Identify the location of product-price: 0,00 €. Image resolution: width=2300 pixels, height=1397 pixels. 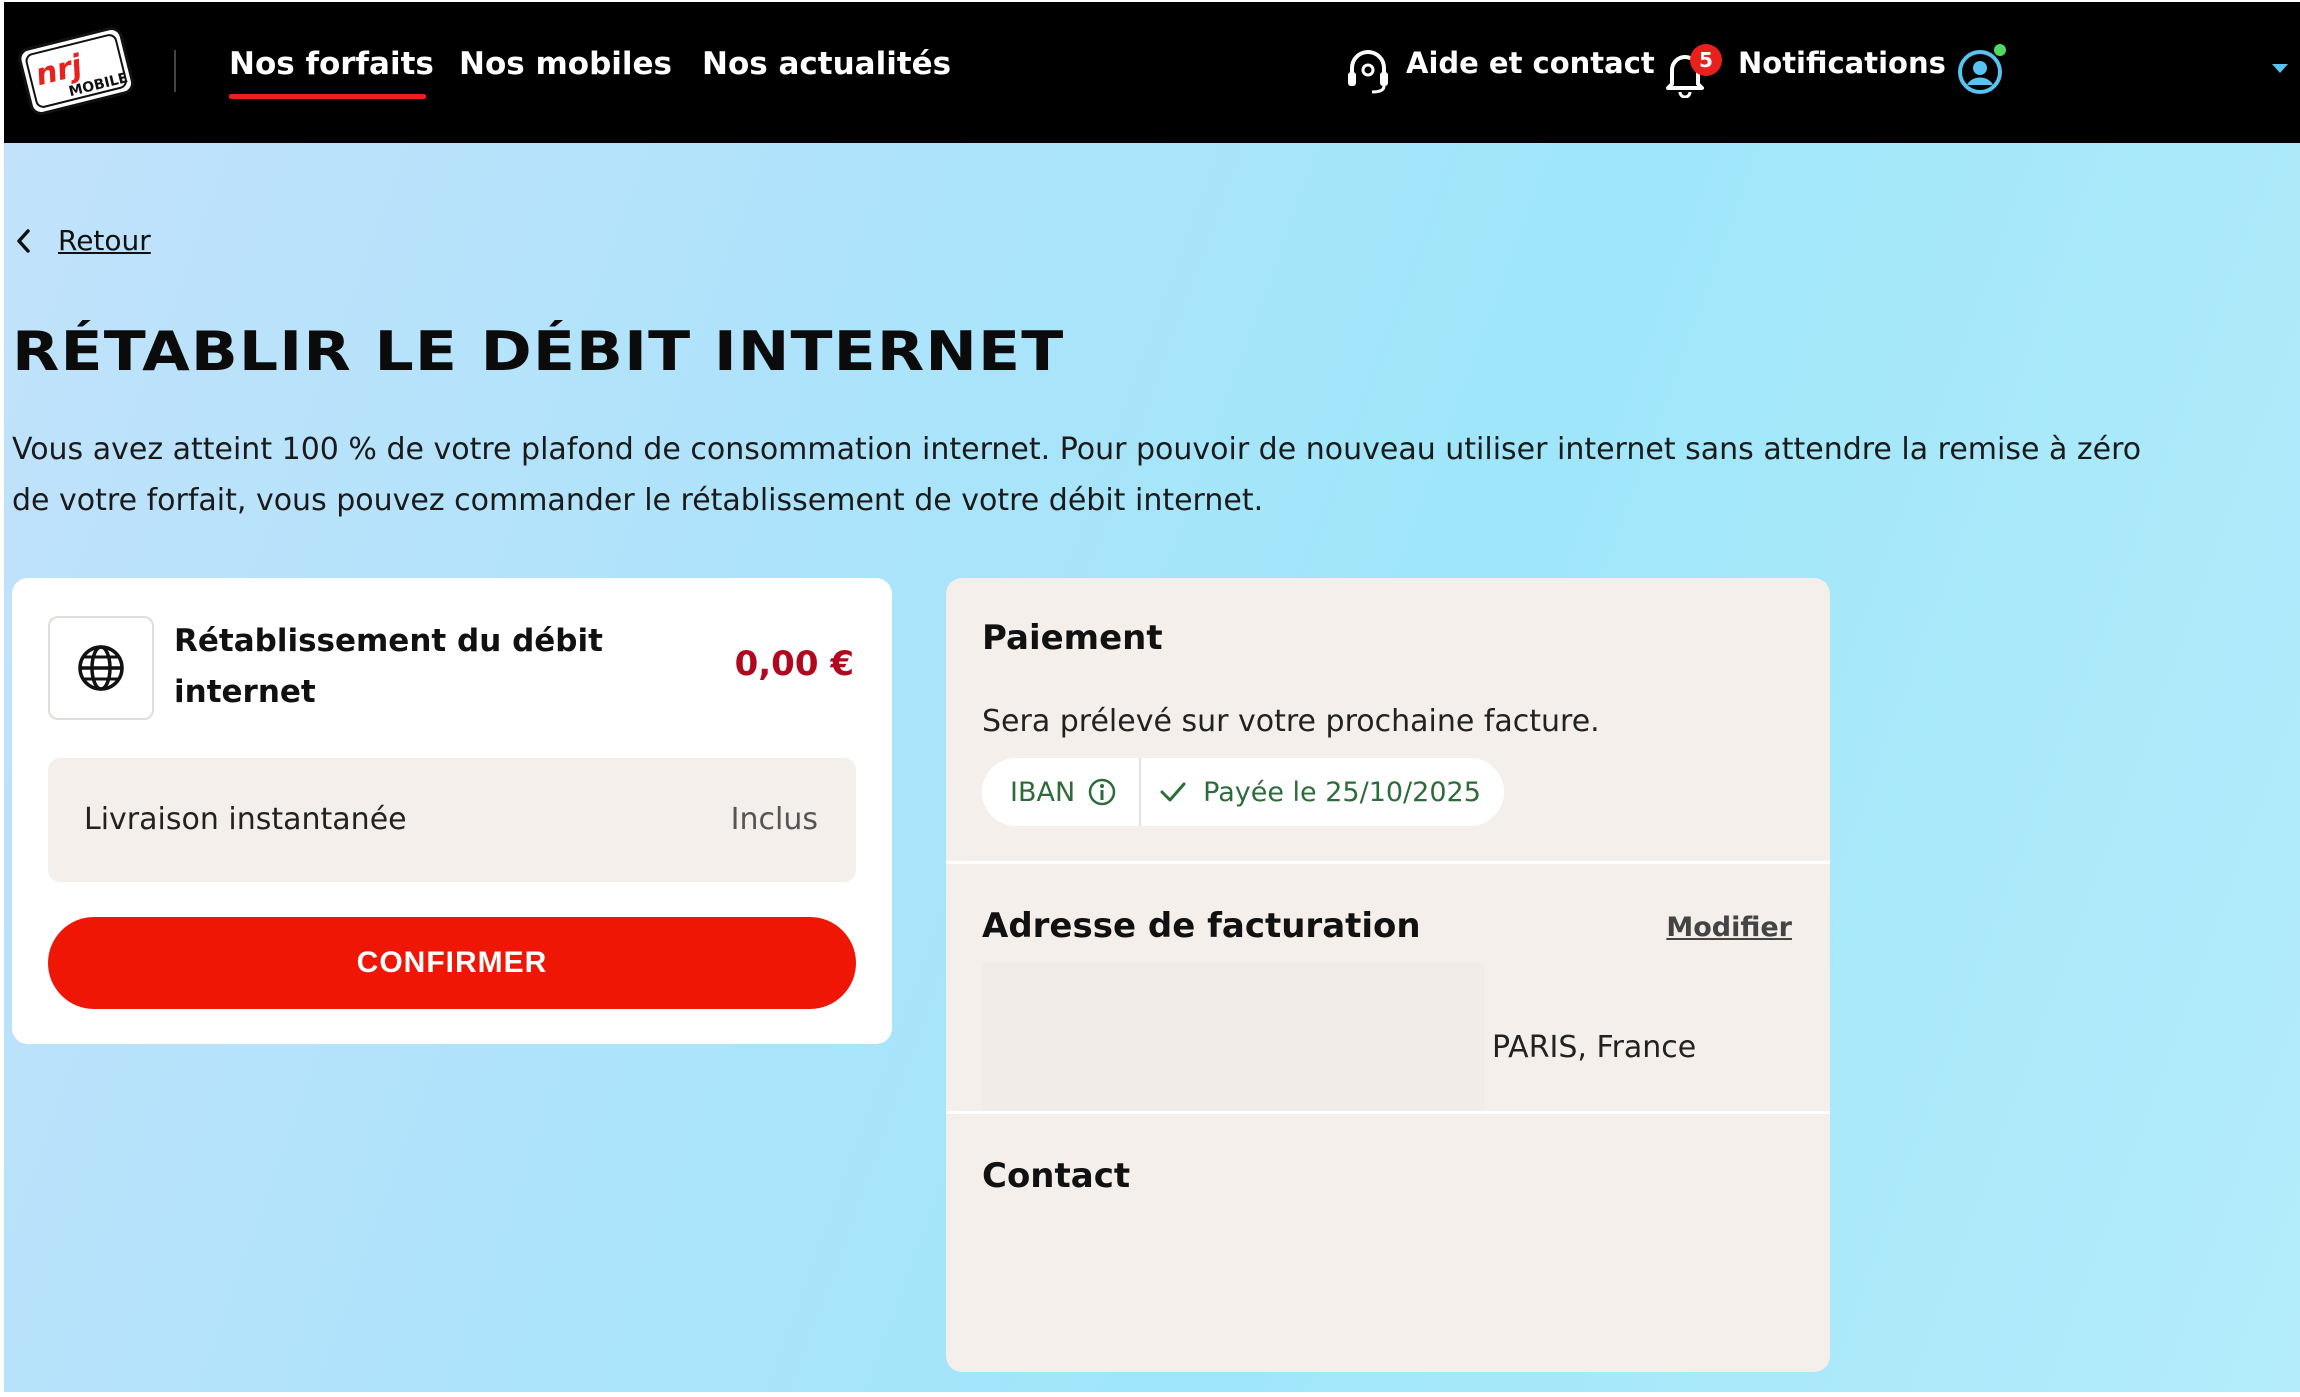
(794, 664).